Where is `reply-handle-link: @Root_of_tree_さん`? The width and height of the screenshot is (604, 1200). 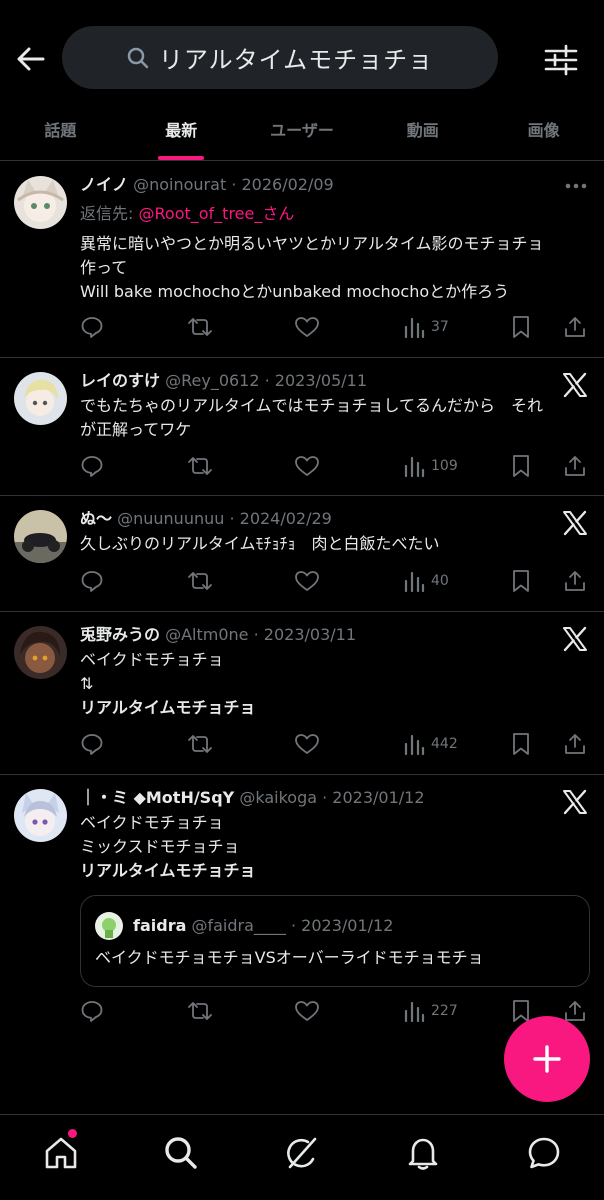 reply-handle-link: @Root_of_tree_さん is located at coordinates (217, 213).